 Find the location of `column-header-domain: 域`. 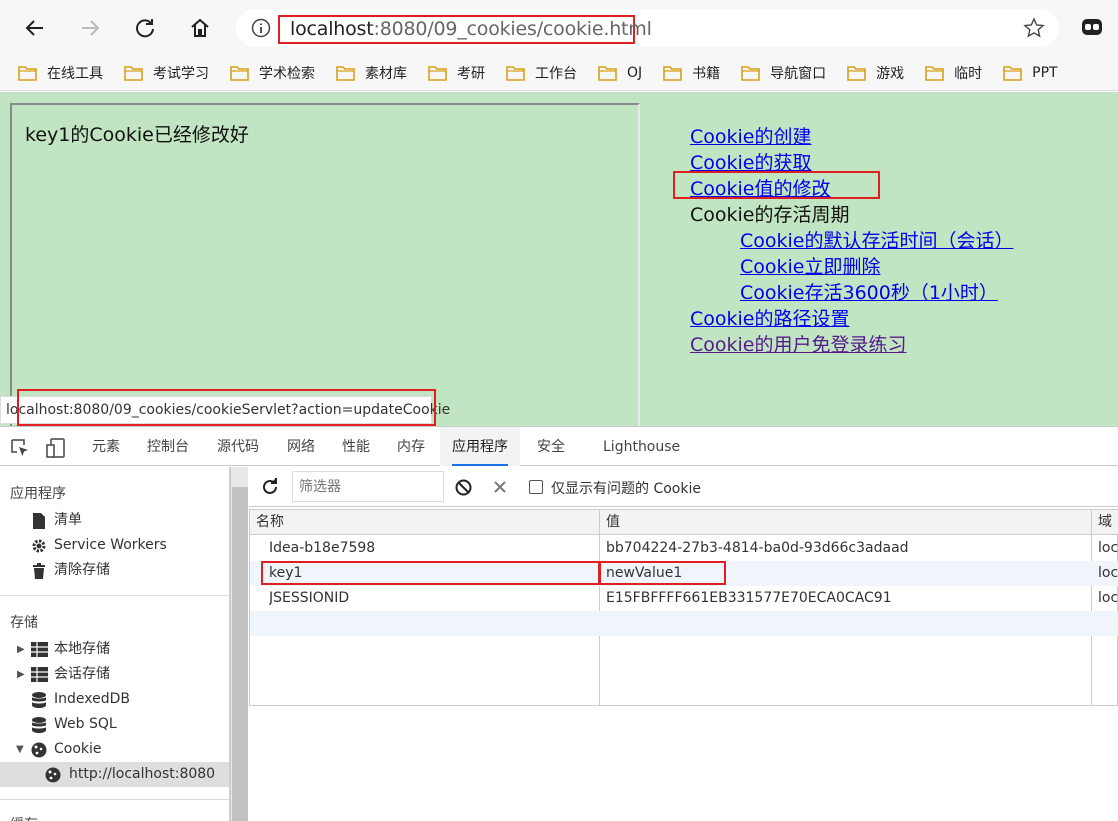

column-header-domain: 域 is located at coordinates (1102, 522).